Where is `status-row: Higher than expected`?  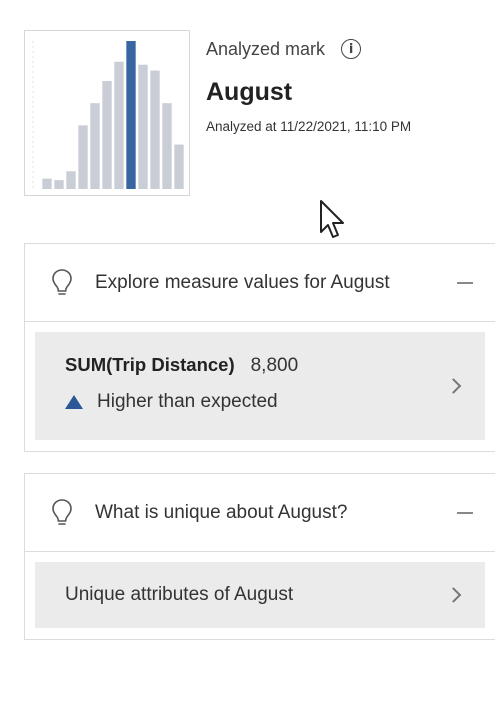 status-row: Higher than expected is located at coordinates (275, 402).